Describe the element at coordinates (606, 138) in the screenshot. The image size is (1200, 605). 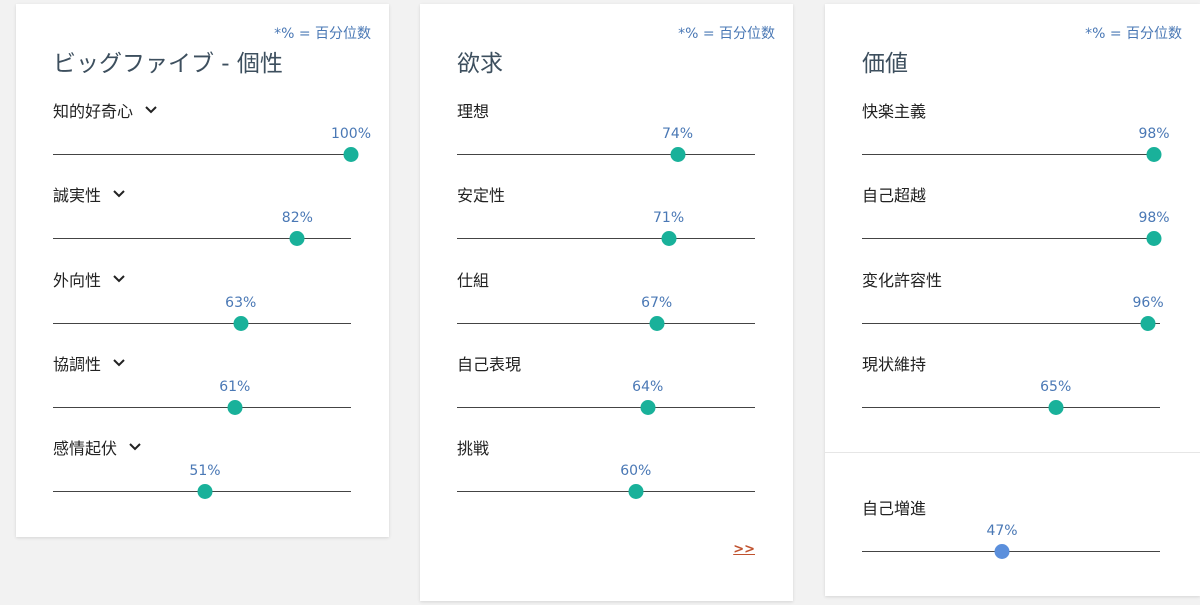
I see `trait-row: 理想 74%` at that location.